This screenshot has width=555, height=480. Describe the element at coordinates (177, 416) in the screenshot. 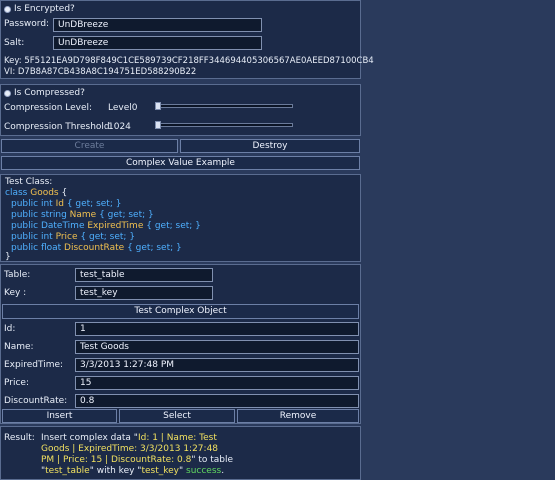

I see `select-button: Select` at that location.